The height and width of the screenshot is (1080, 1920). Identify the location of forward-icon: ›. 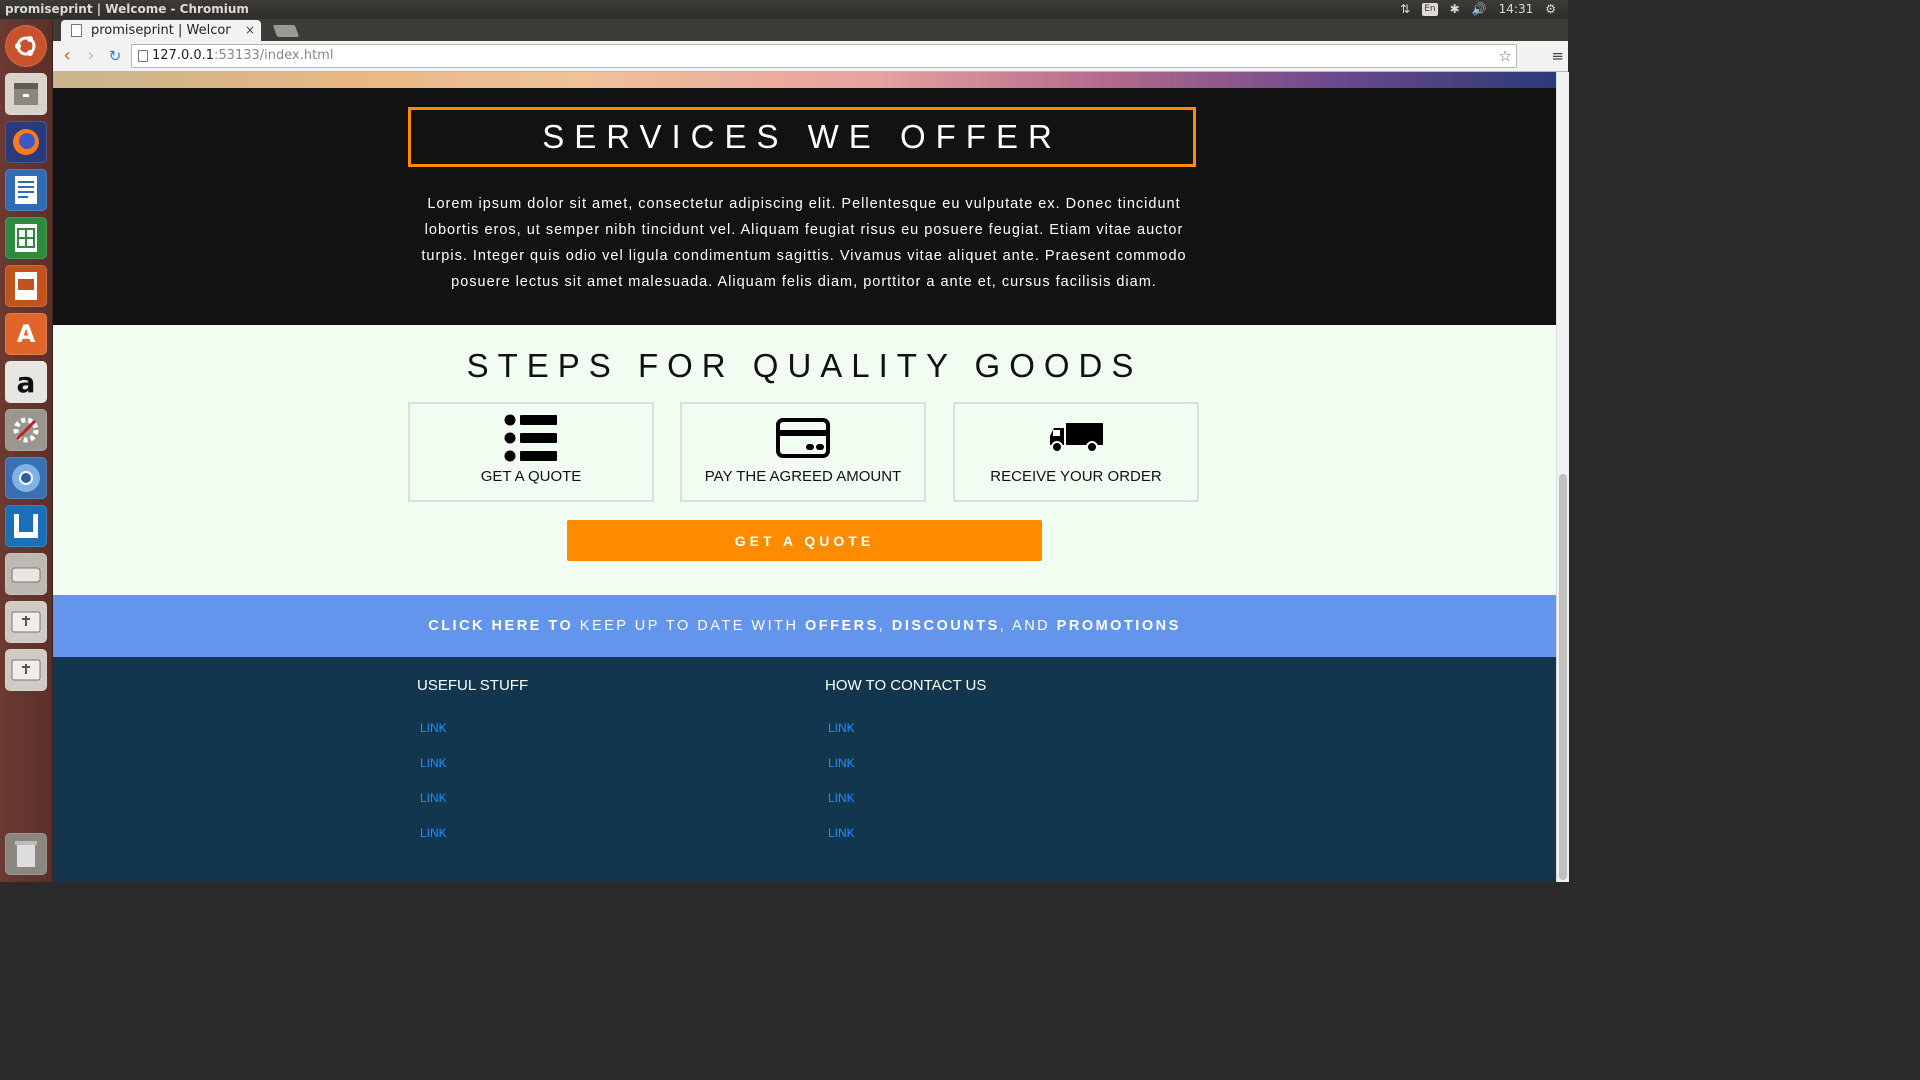
(91, 56).